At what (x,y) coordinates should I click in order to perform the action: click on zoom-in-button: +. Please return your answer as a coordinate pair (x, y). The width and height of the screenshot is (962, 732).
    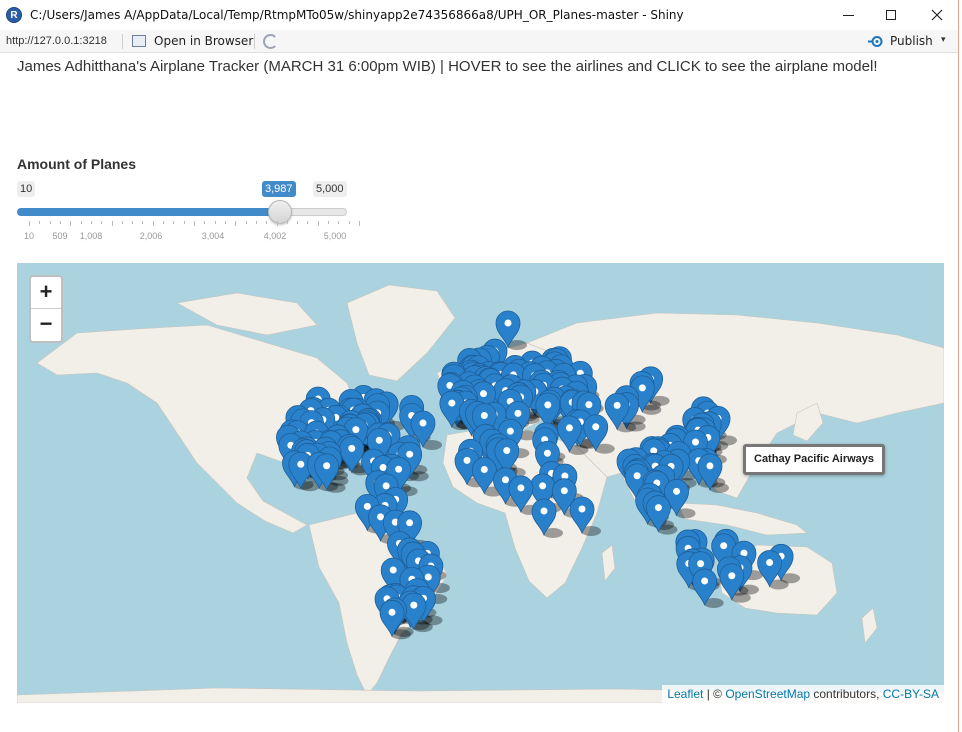
    Looking at the image, I should click on (46, 293).